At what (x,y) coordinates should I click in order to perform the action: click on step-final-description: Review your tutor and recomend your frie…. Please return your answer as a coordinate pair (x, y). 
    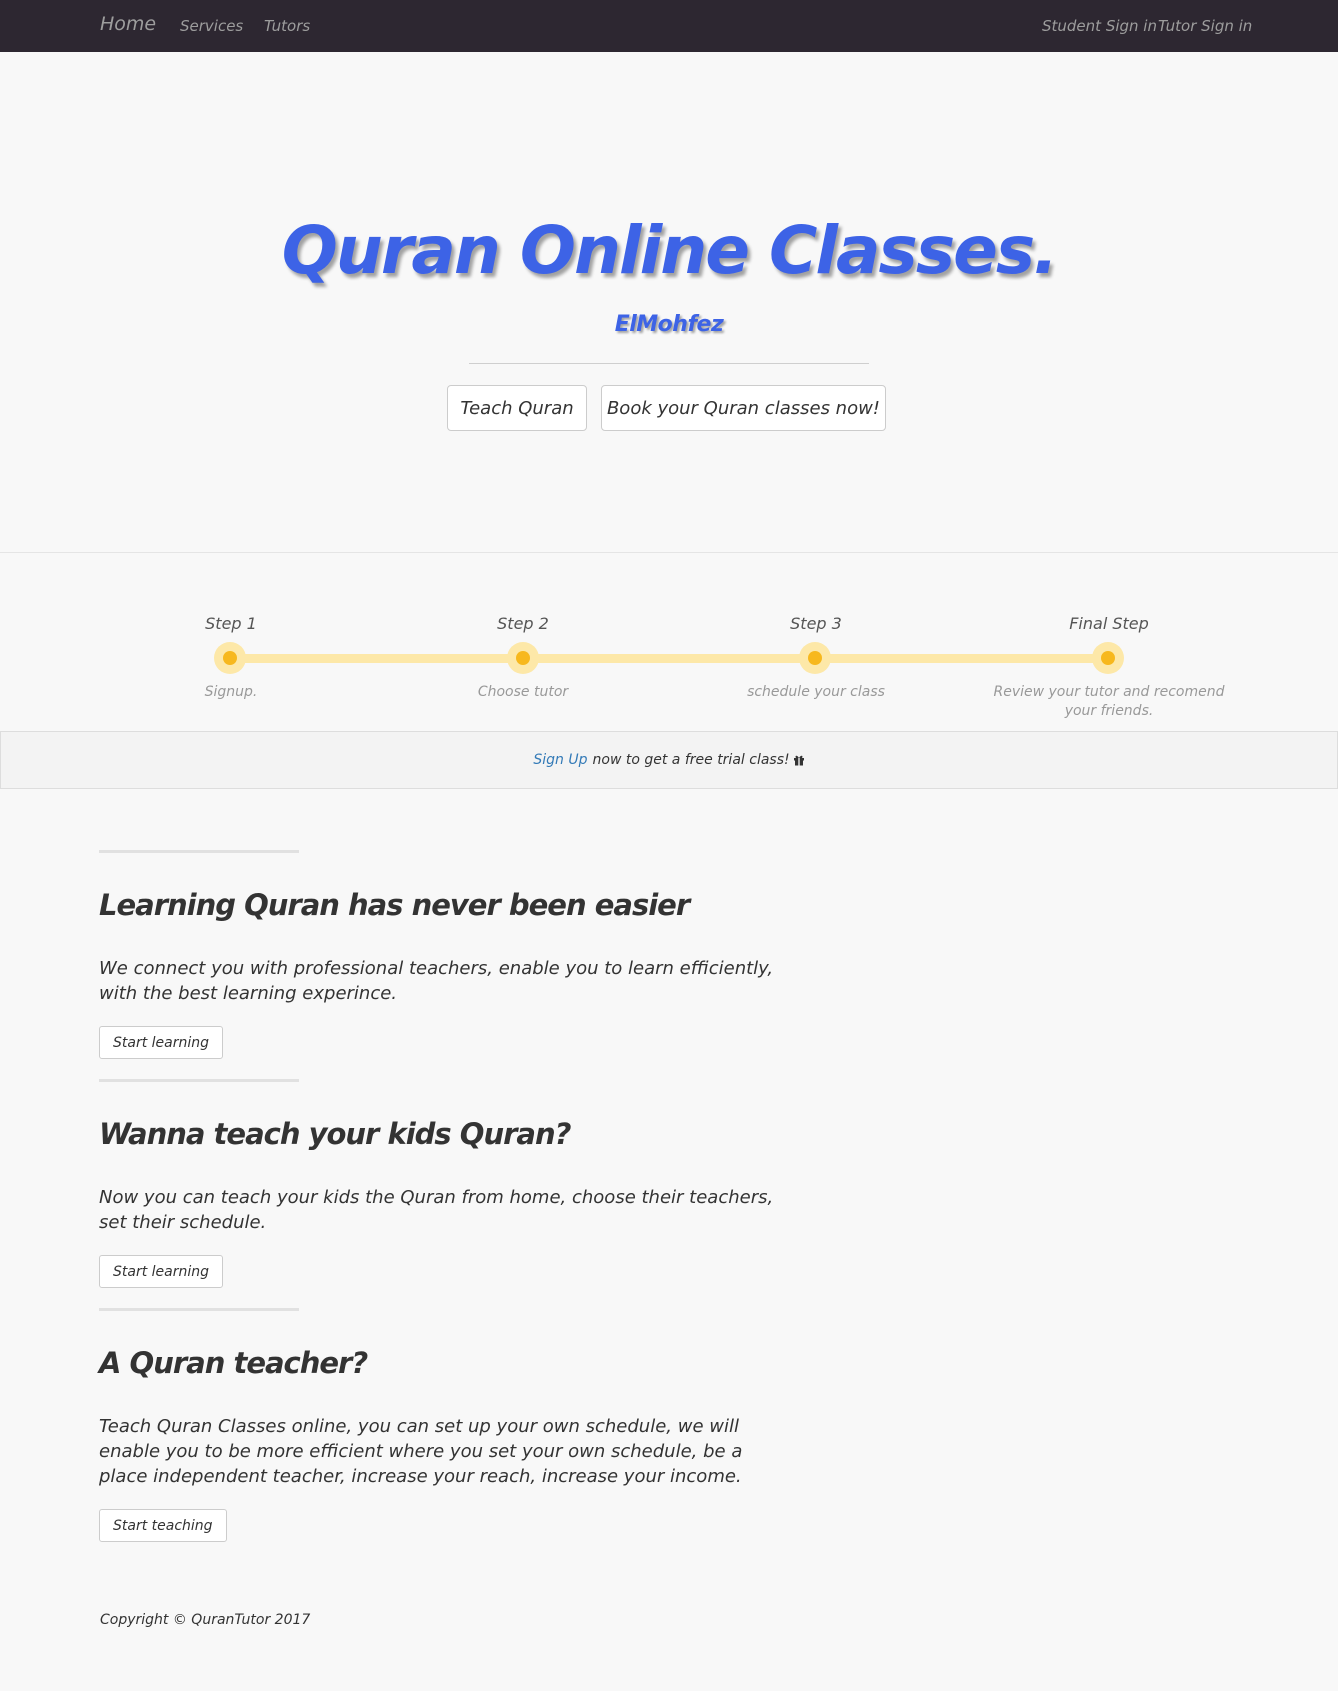
    Looking at the image, I should click on (1109, 701).